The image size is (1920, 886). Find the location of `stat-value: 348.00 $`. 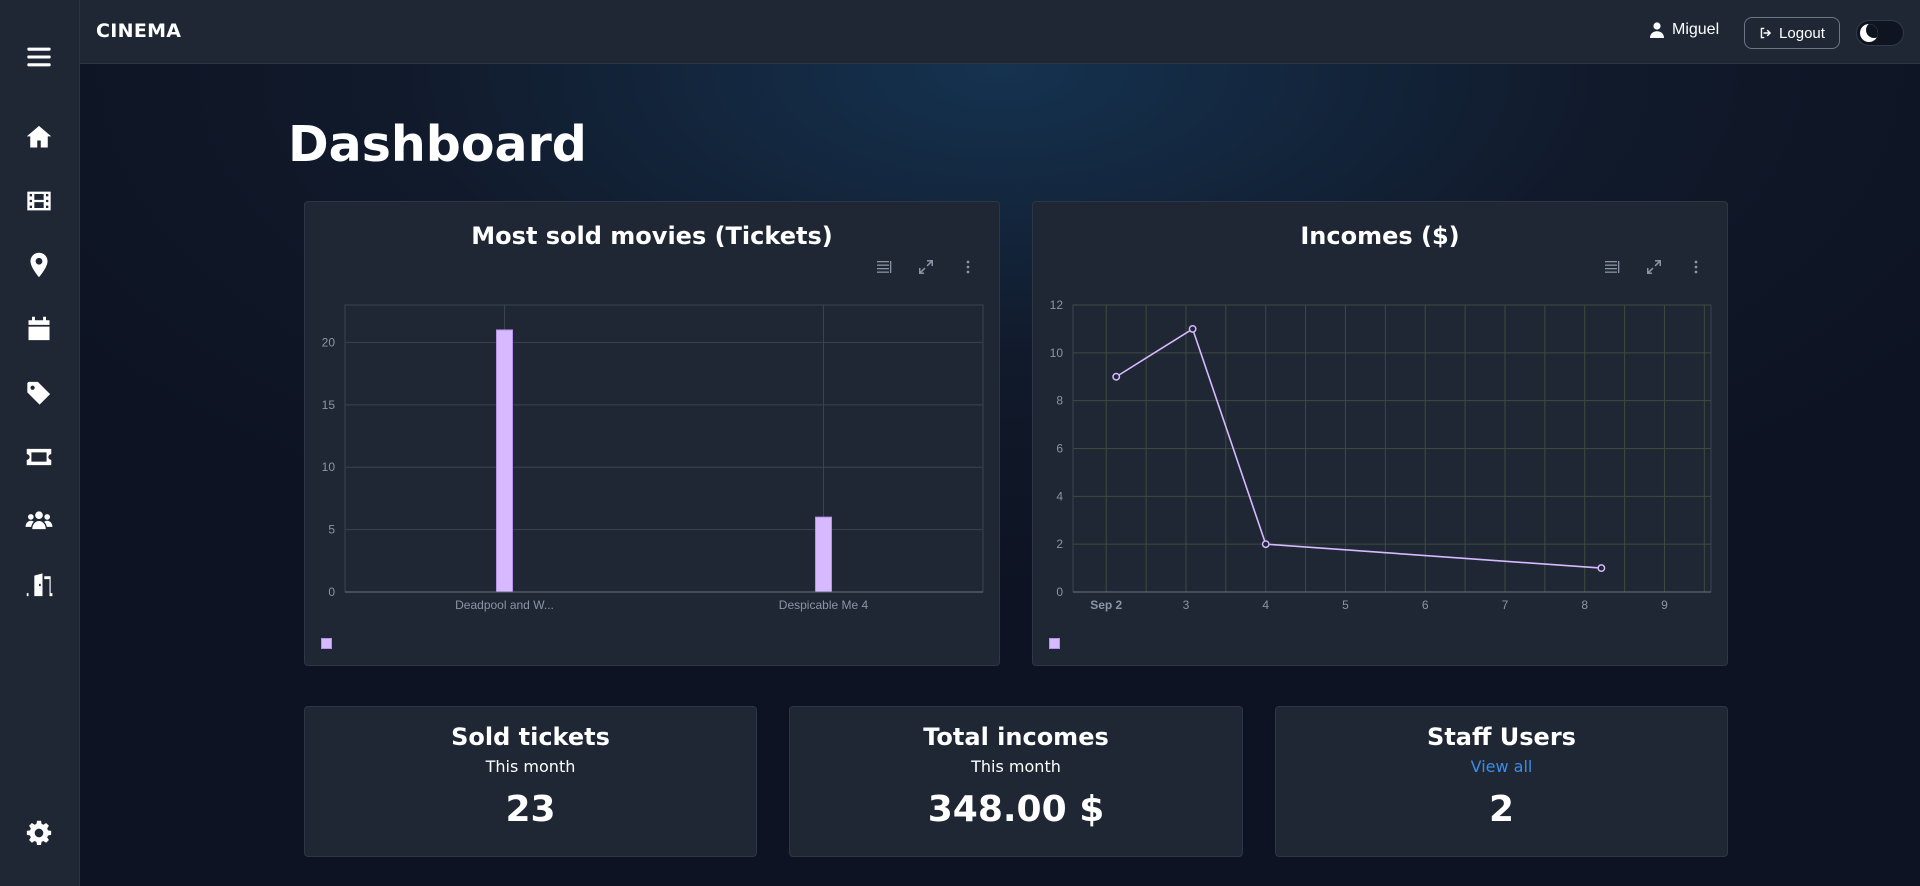

stat-value: 348.00 $ is located at coordinates (1016, 809).